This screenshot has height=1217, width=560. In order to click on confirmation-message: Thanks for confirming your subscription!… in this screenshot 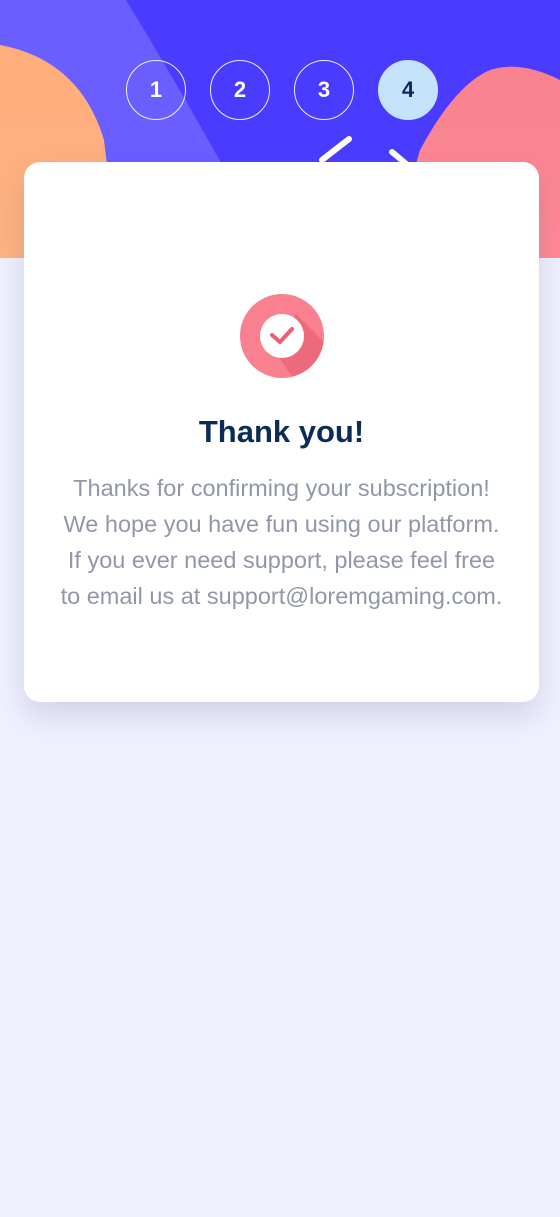, I will do `click(281, 542)`.